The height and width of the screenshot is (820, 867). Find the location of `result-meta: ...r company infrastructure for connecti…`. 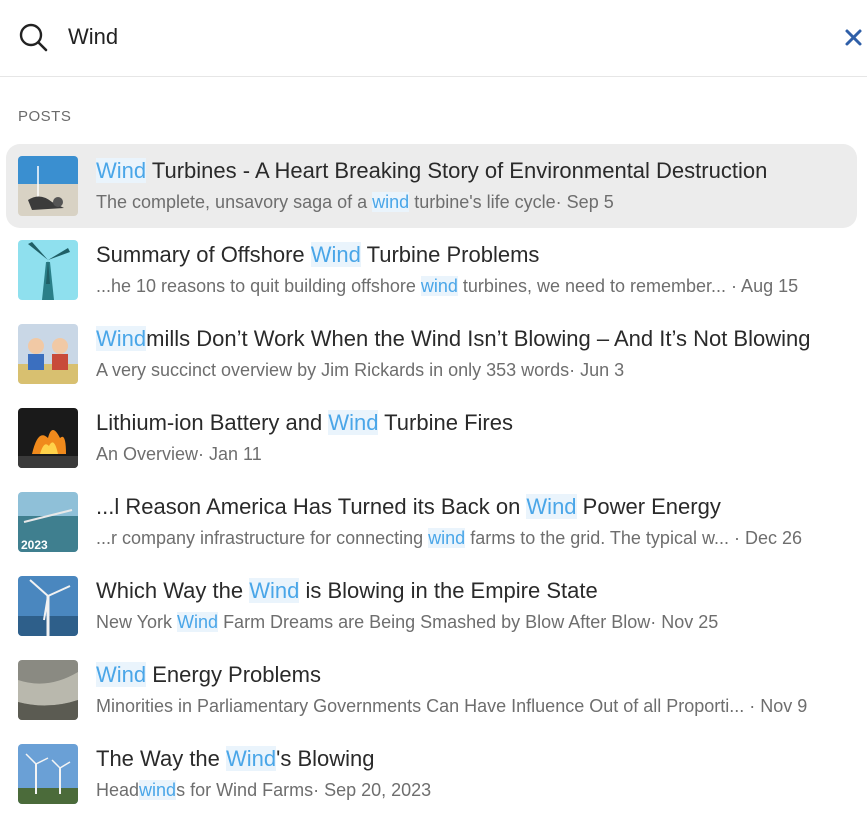

result-meta: ...r company infrastructure for connecti… is located at coordinates (476, 538).